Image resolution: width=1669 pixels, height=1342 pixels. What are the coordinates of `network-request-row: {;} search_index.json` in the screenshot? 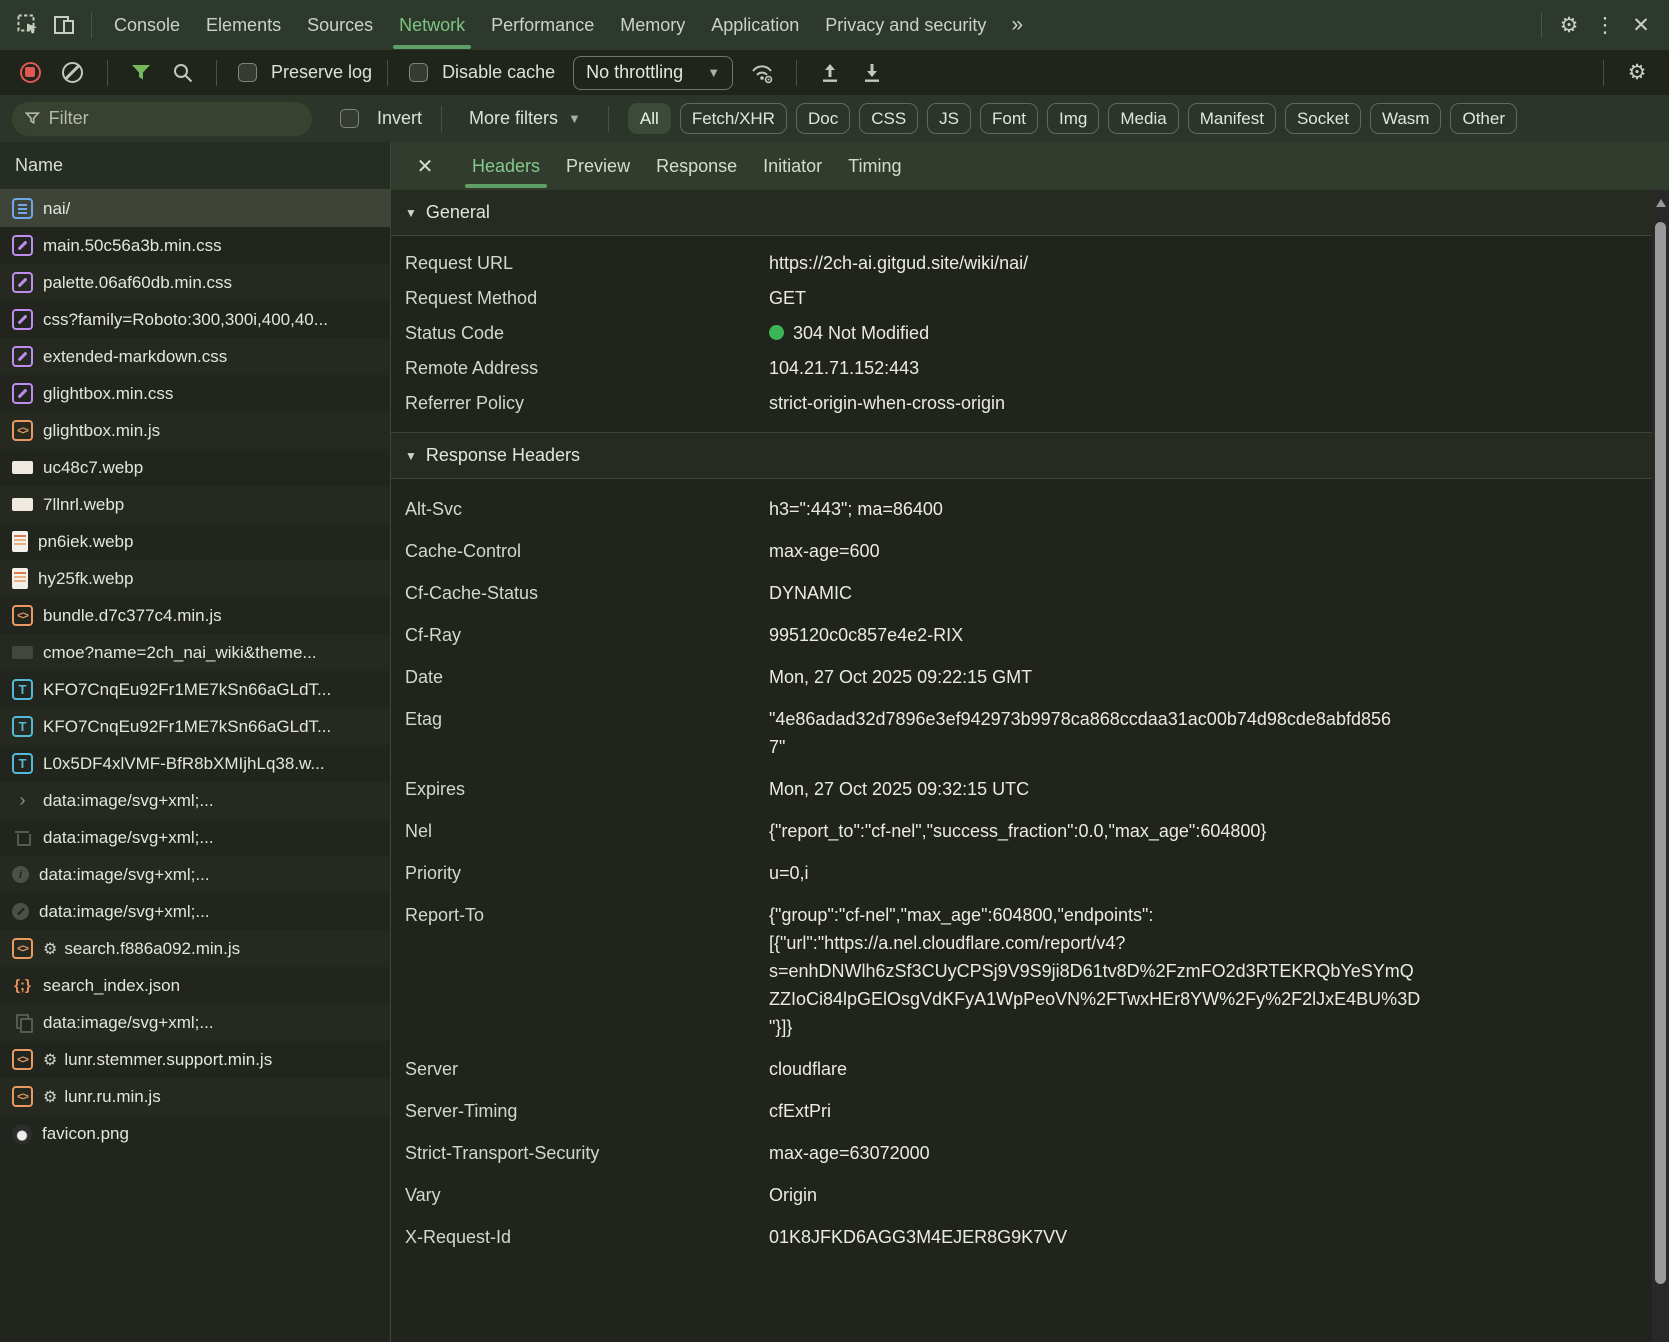 It's located at (195, 985).